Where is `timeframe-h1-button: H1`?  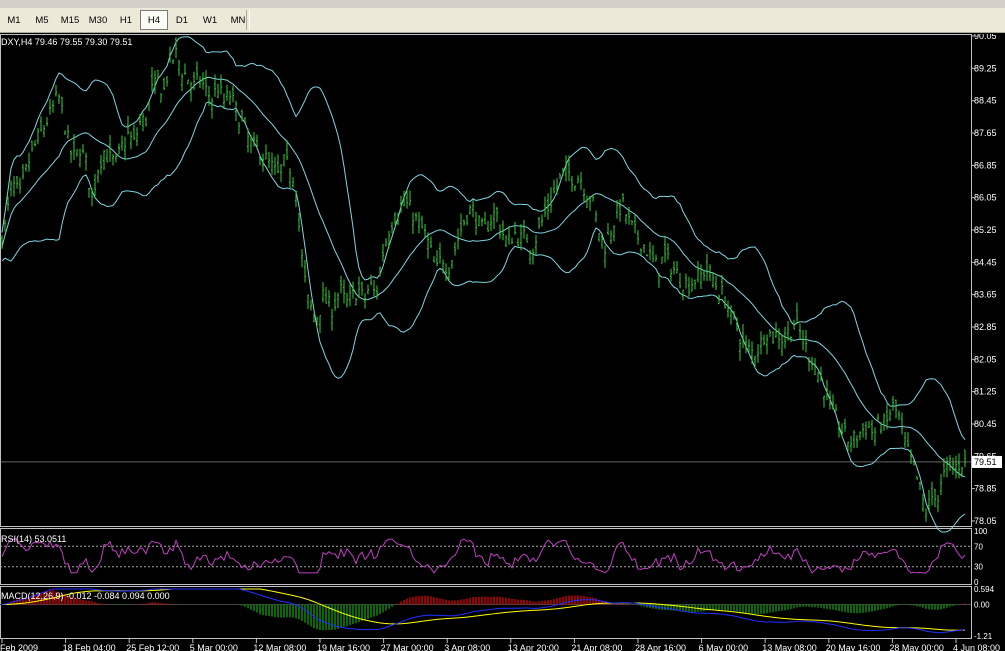
timeframe-h1-button: H1 is located at coordinates (126, 20).